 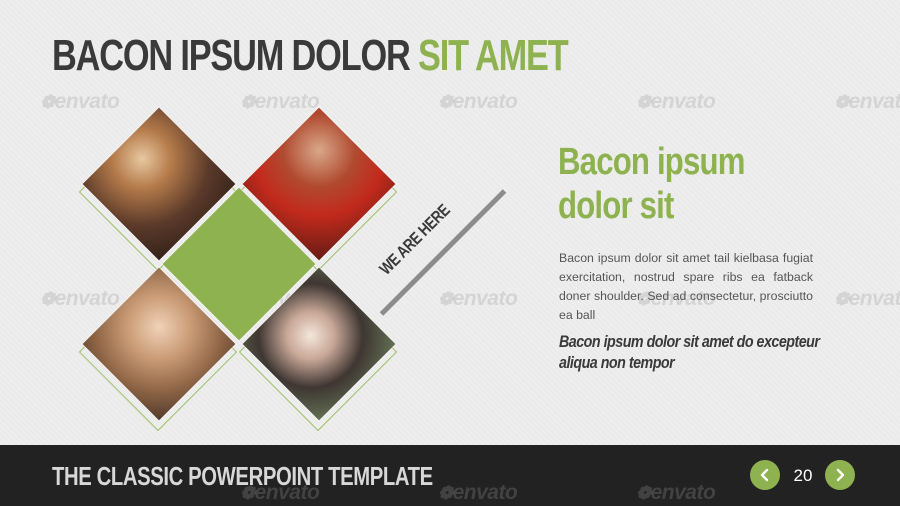 I want to click on prev-slide-button, so click(x=765, y=475).